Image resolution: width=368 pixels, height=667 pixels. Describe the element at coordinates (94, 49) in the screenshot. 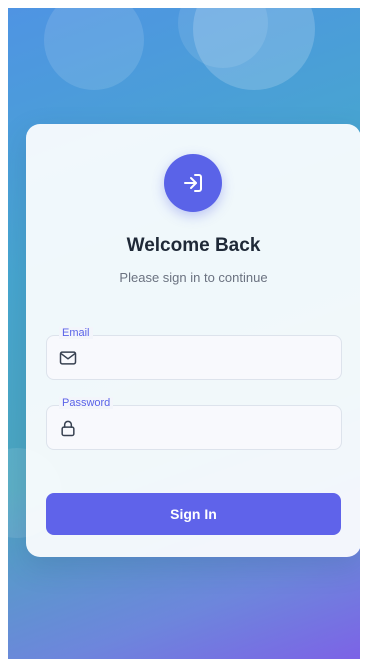

I see `decorative-bubble` at that location.